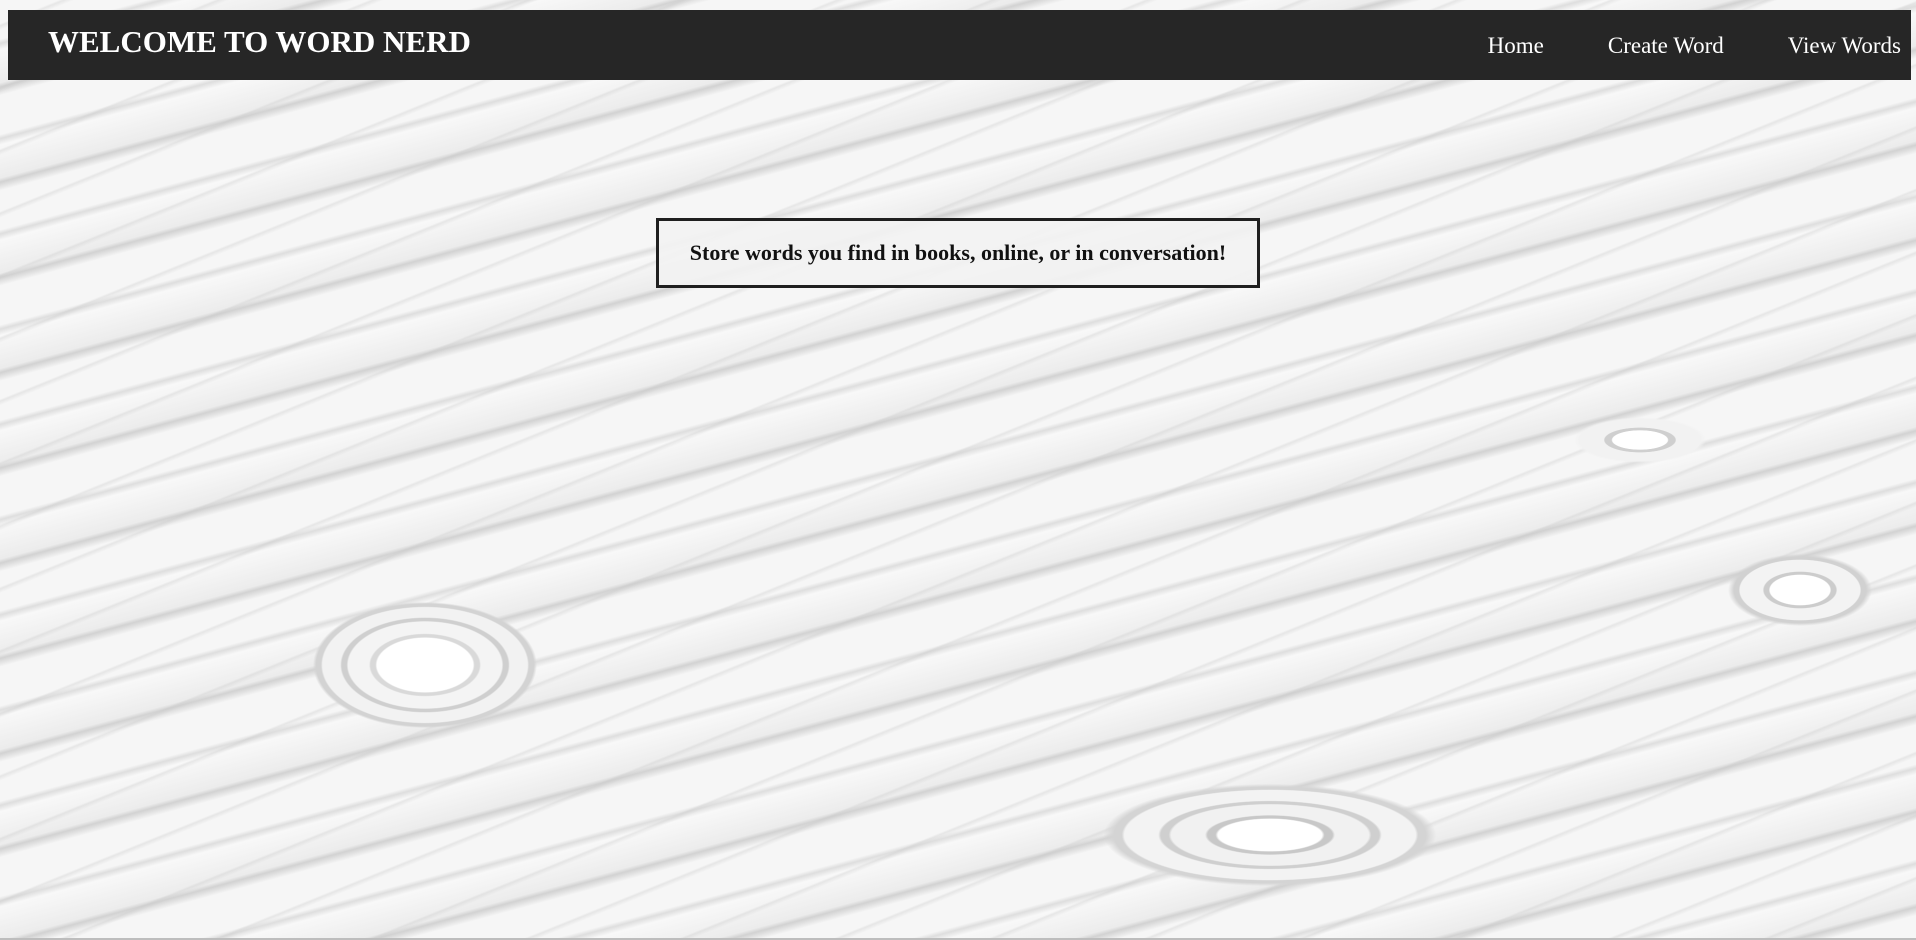 The image size is (1916, 940). I want to click on nav-view-words-link: View Words, so click(1832, 46).